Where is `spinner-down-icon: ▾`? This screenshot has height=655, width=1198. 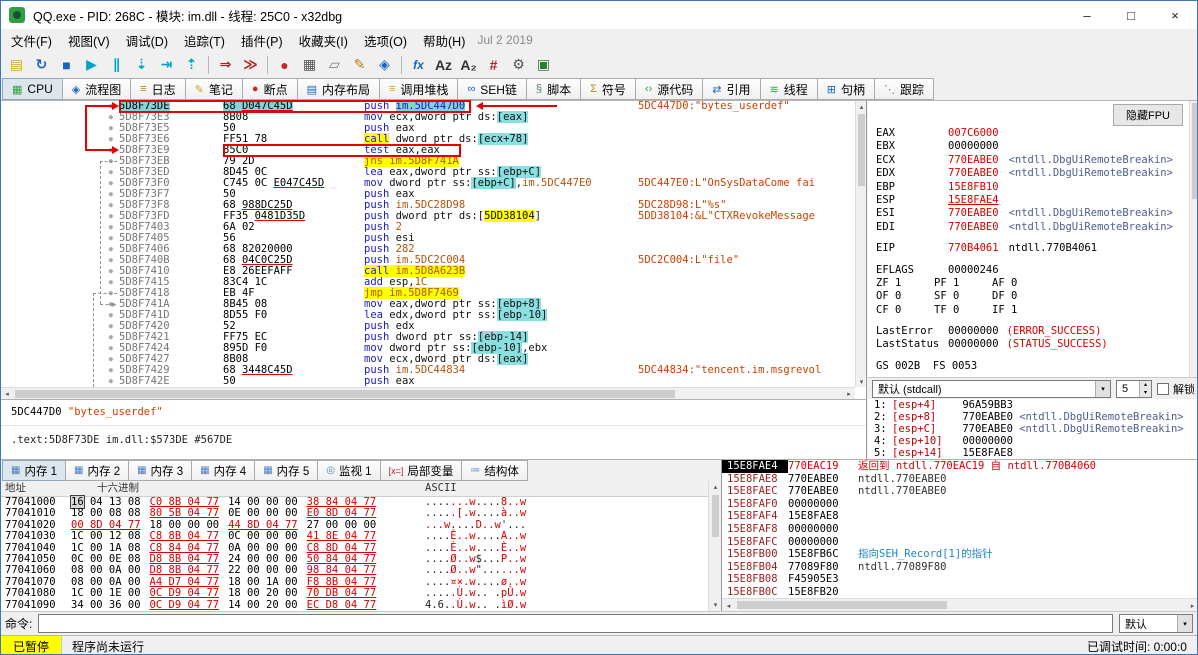
spinner-down-icon: ▾ is located at coordinates (1145, 392).